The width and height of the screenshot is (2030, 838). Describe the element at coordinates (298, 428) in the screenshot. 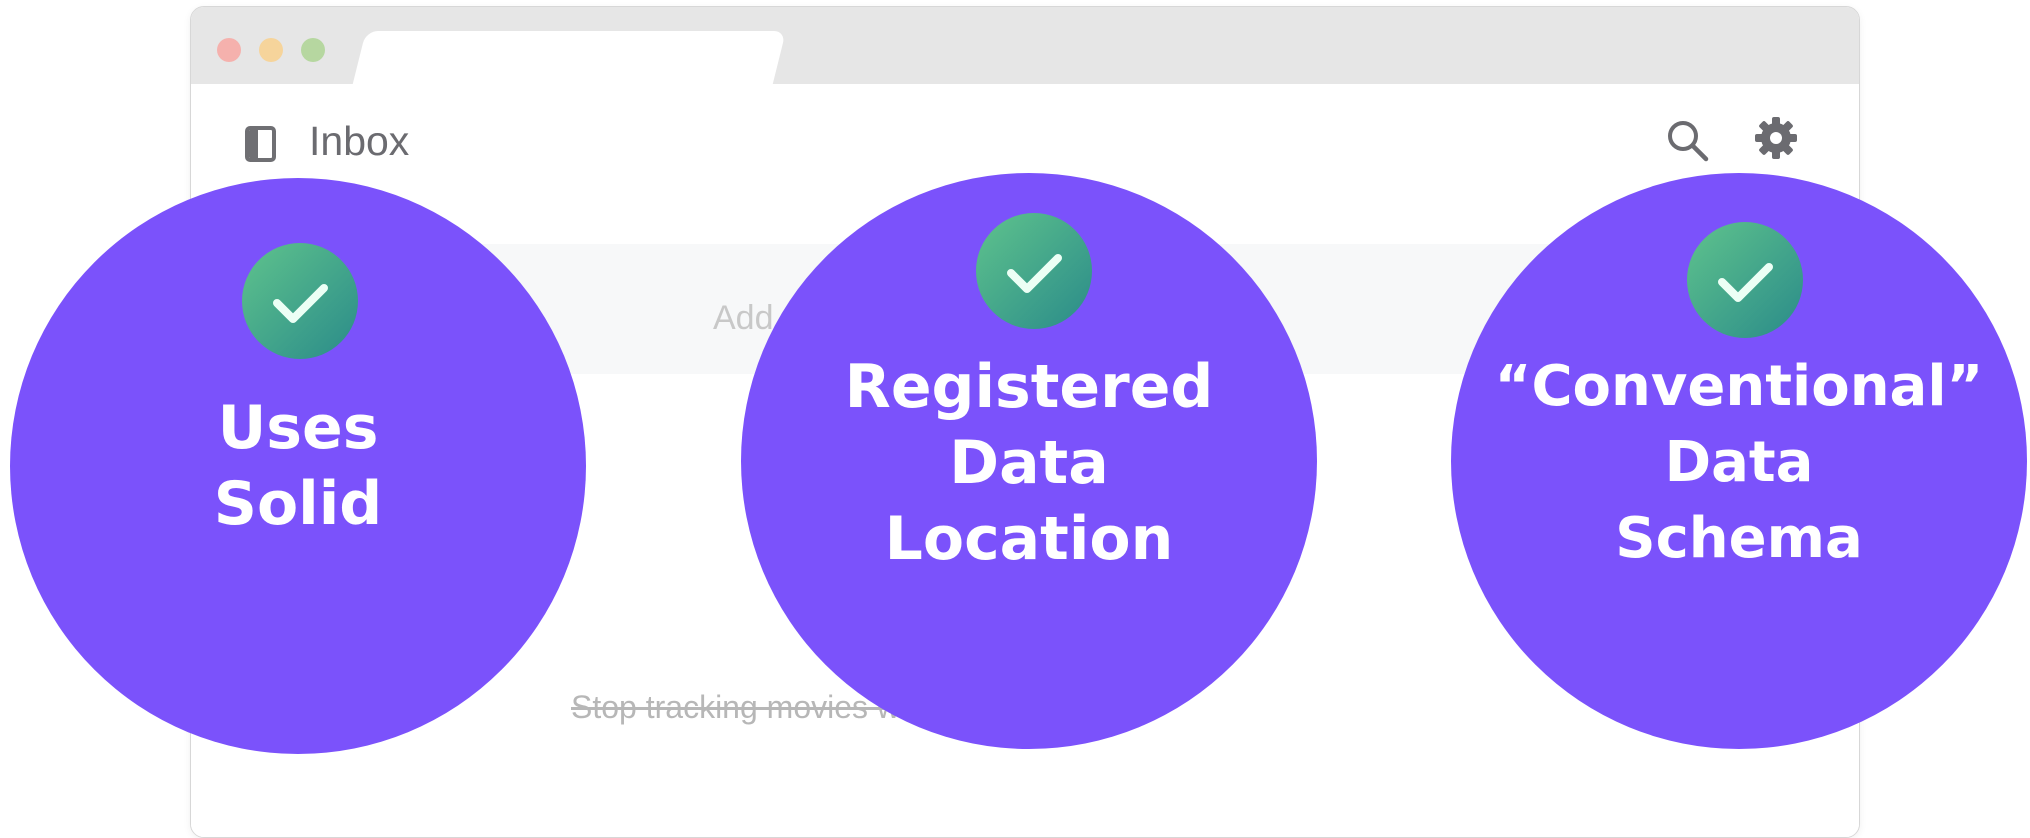

I see `badge-label-line: Uses` at that location.